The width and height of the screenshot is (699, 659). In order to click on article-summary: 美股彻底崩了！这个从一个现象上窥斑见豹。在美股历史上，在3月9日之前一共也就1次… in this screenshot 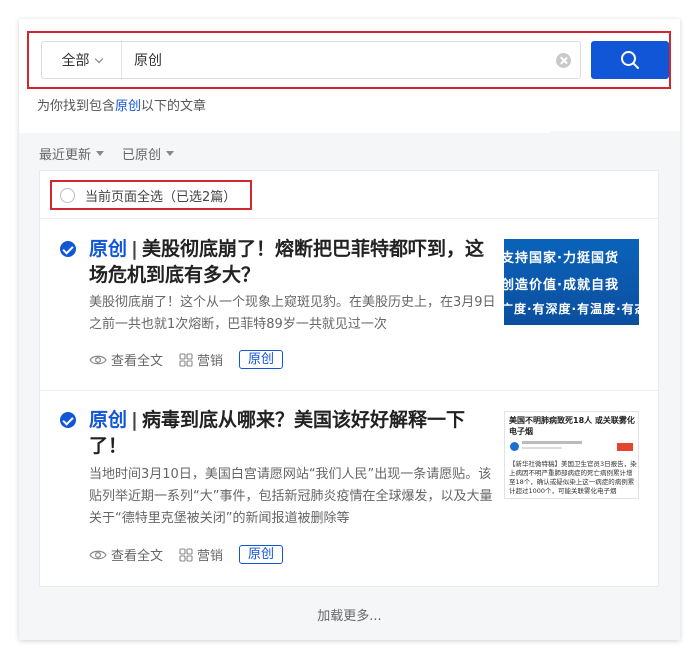, I will do `click(292, 313)`.